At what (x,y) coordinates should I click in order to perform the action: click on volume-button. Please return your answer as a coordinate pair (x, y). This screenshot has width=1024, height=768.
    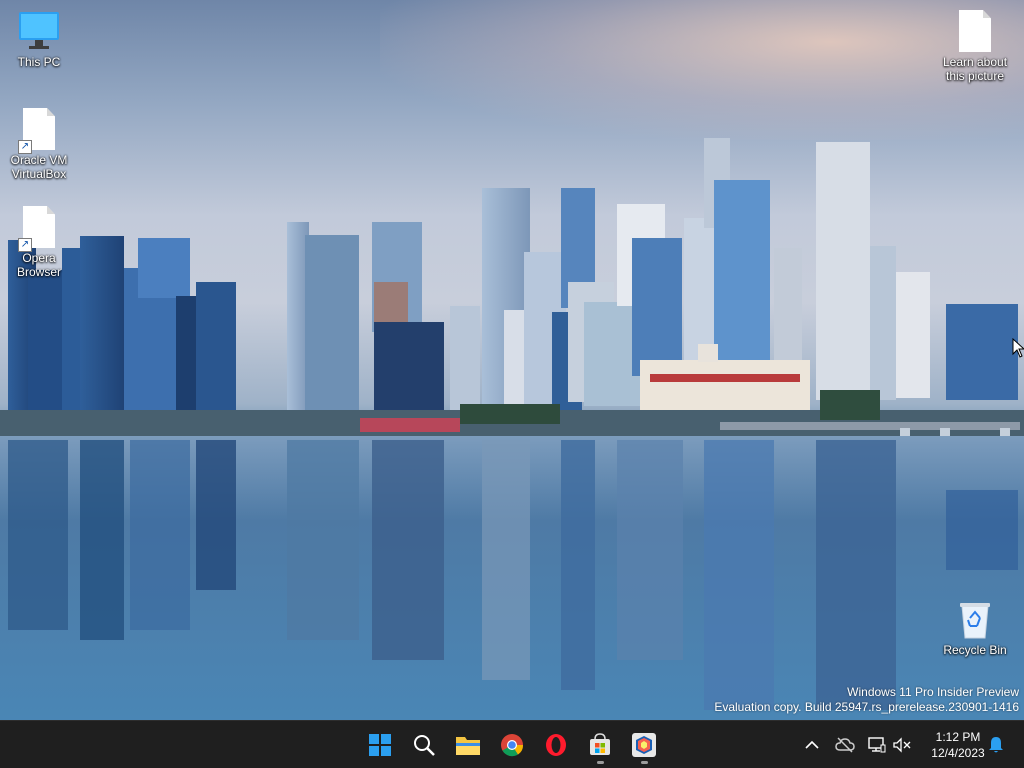
    Looking at the image, I should click on (902, 745).